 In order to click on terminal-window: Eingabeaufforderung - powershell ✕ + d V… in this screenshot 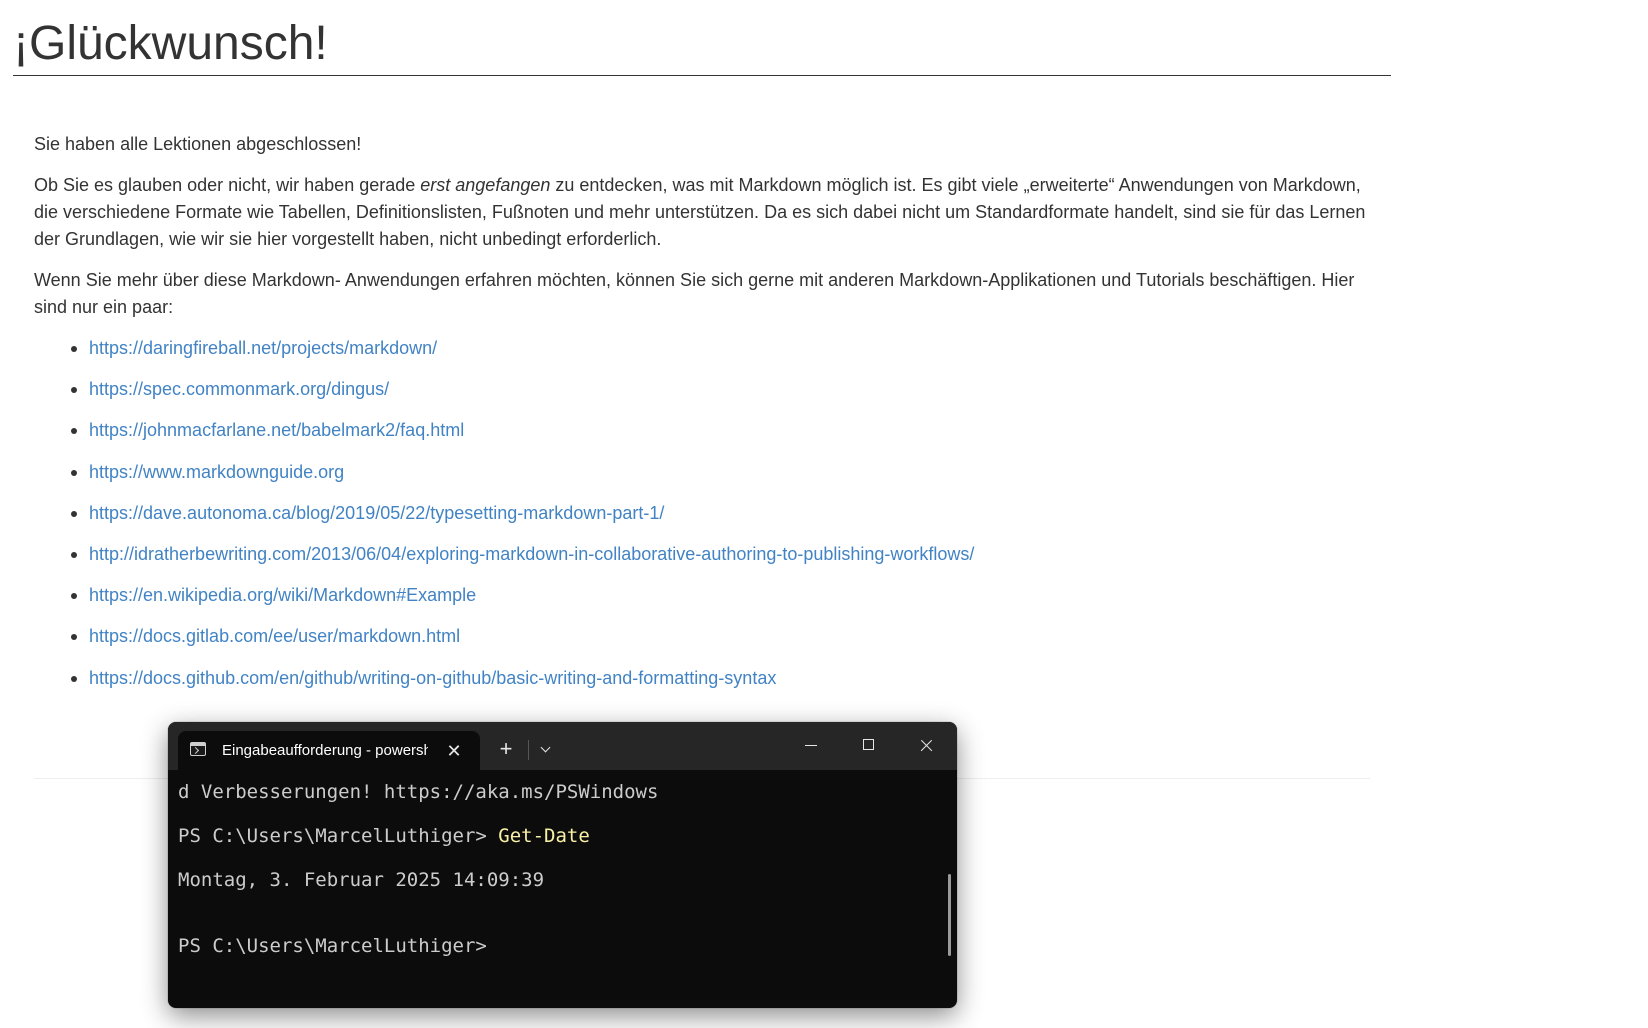, I will do `click(562, 865)`.